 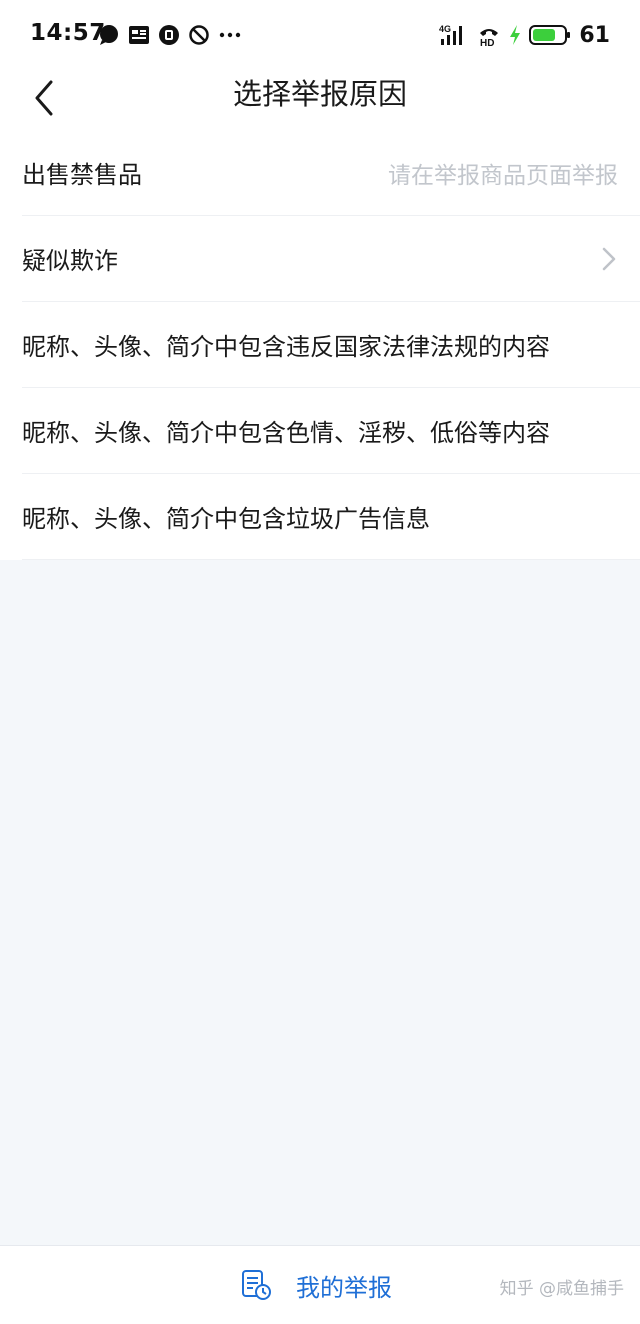 What do you see at coordinates (256, 1285) in the screenshot?
I see `report-history-icon` at bounding box center [256, 1285].